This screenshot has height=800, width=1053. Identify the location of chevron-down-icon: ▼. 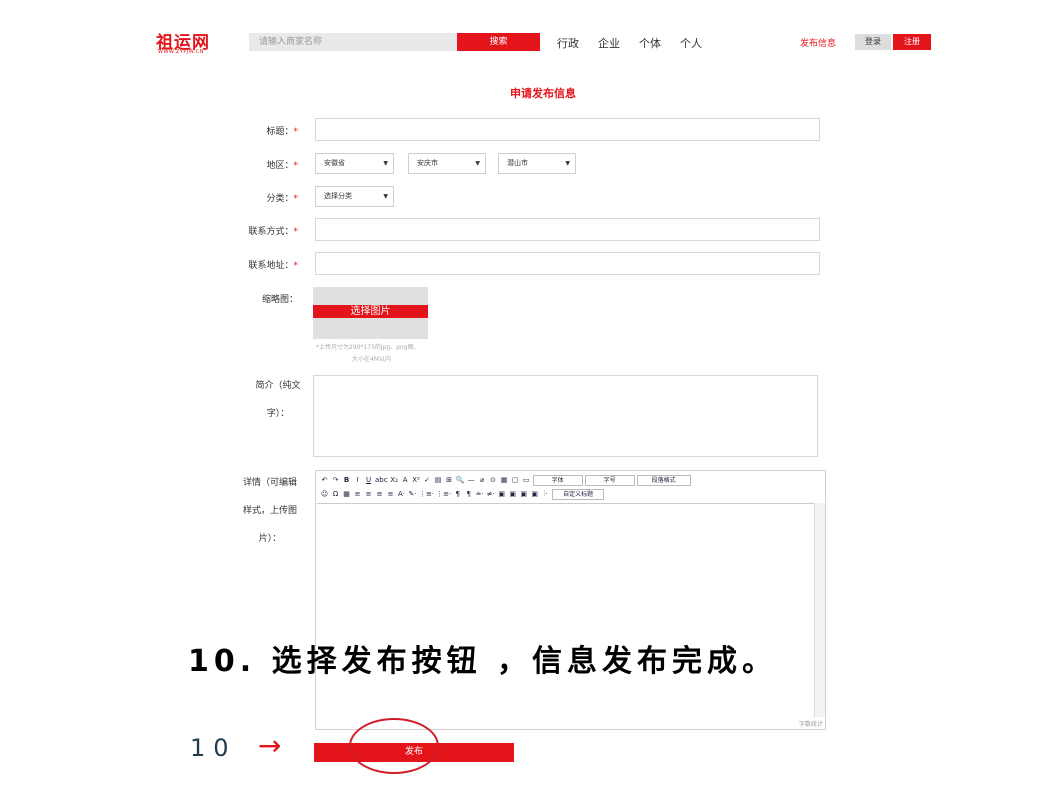
(567, 163).